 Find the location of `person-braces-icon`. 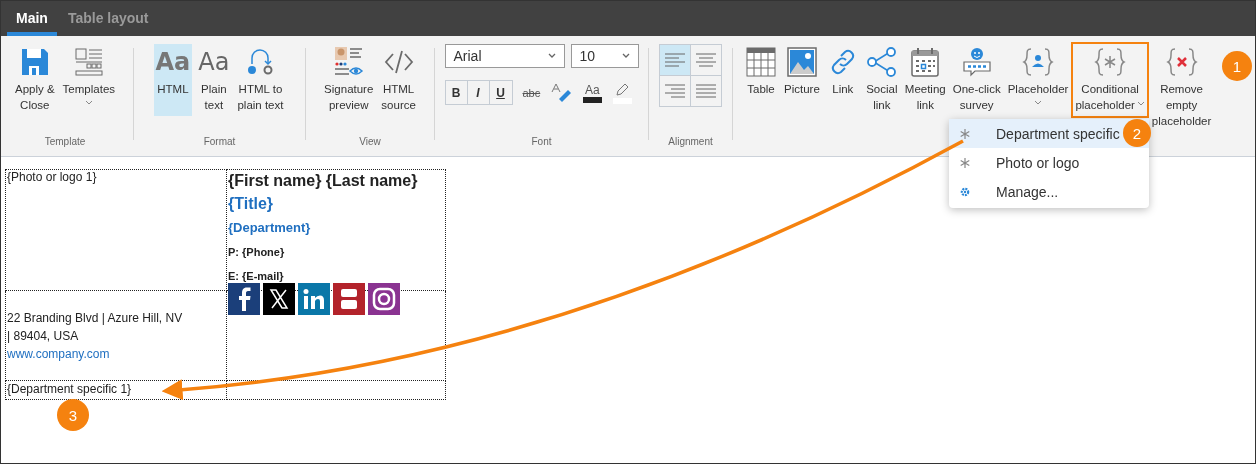

person-braces-icon is located at coordinates (1038, 62).